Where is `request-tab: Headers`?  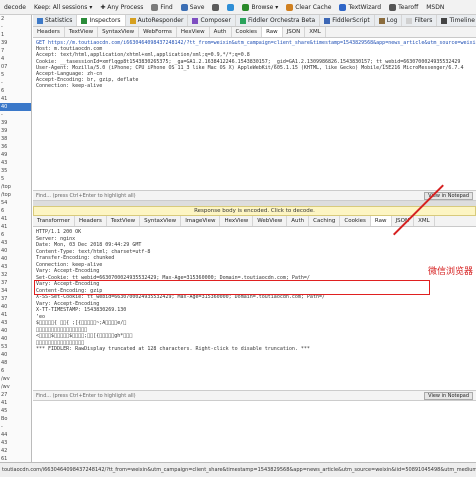
request-tab: Headers is located at coordinates (49, 32).